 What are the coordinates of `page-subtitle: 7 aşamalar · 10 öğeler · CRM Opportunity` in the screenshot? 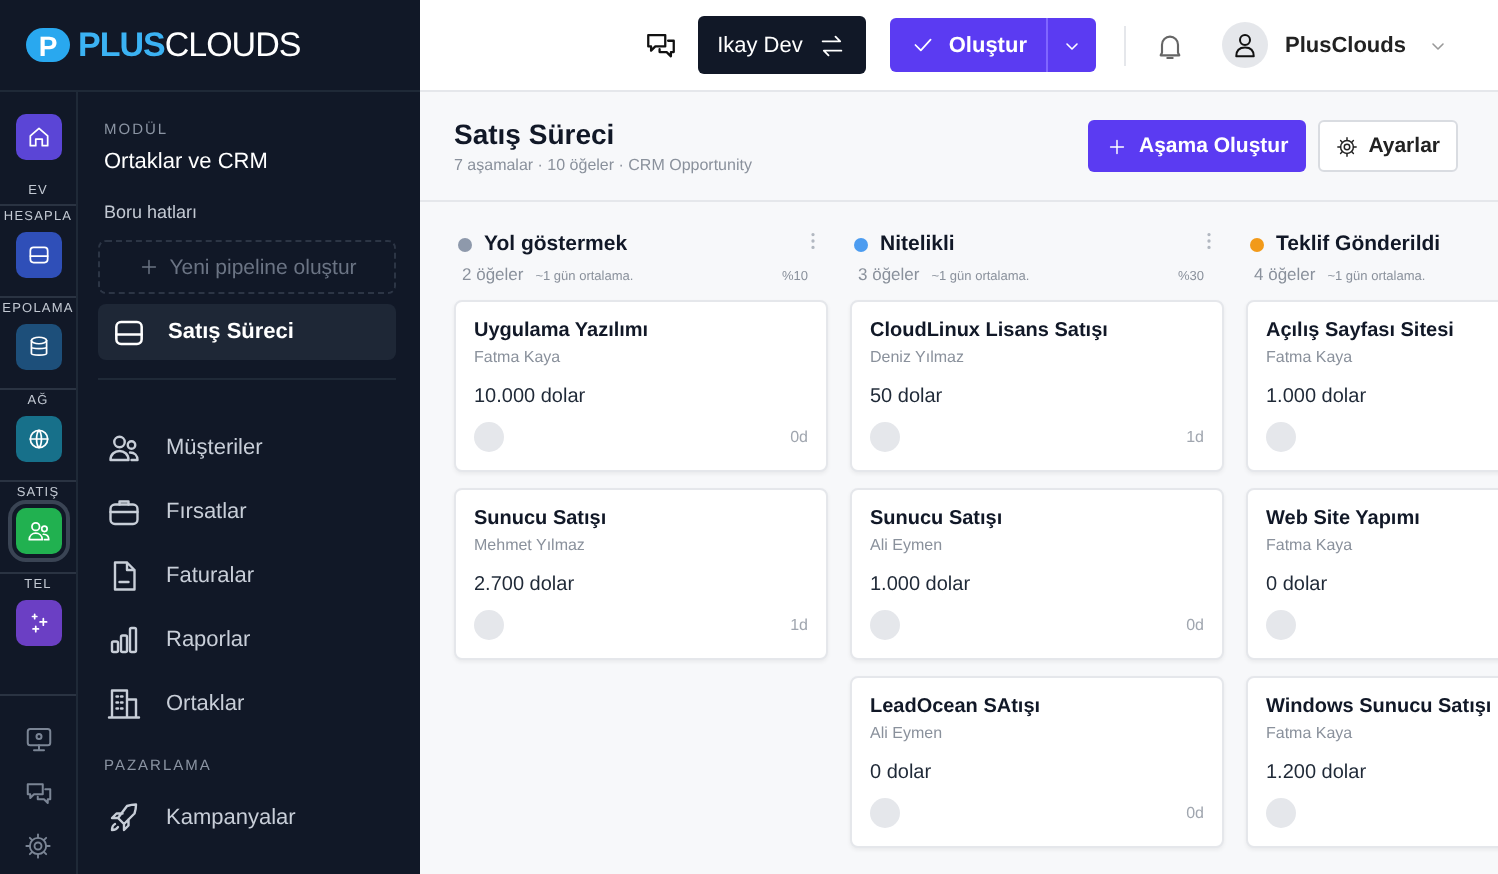 It's located at (604, 165).